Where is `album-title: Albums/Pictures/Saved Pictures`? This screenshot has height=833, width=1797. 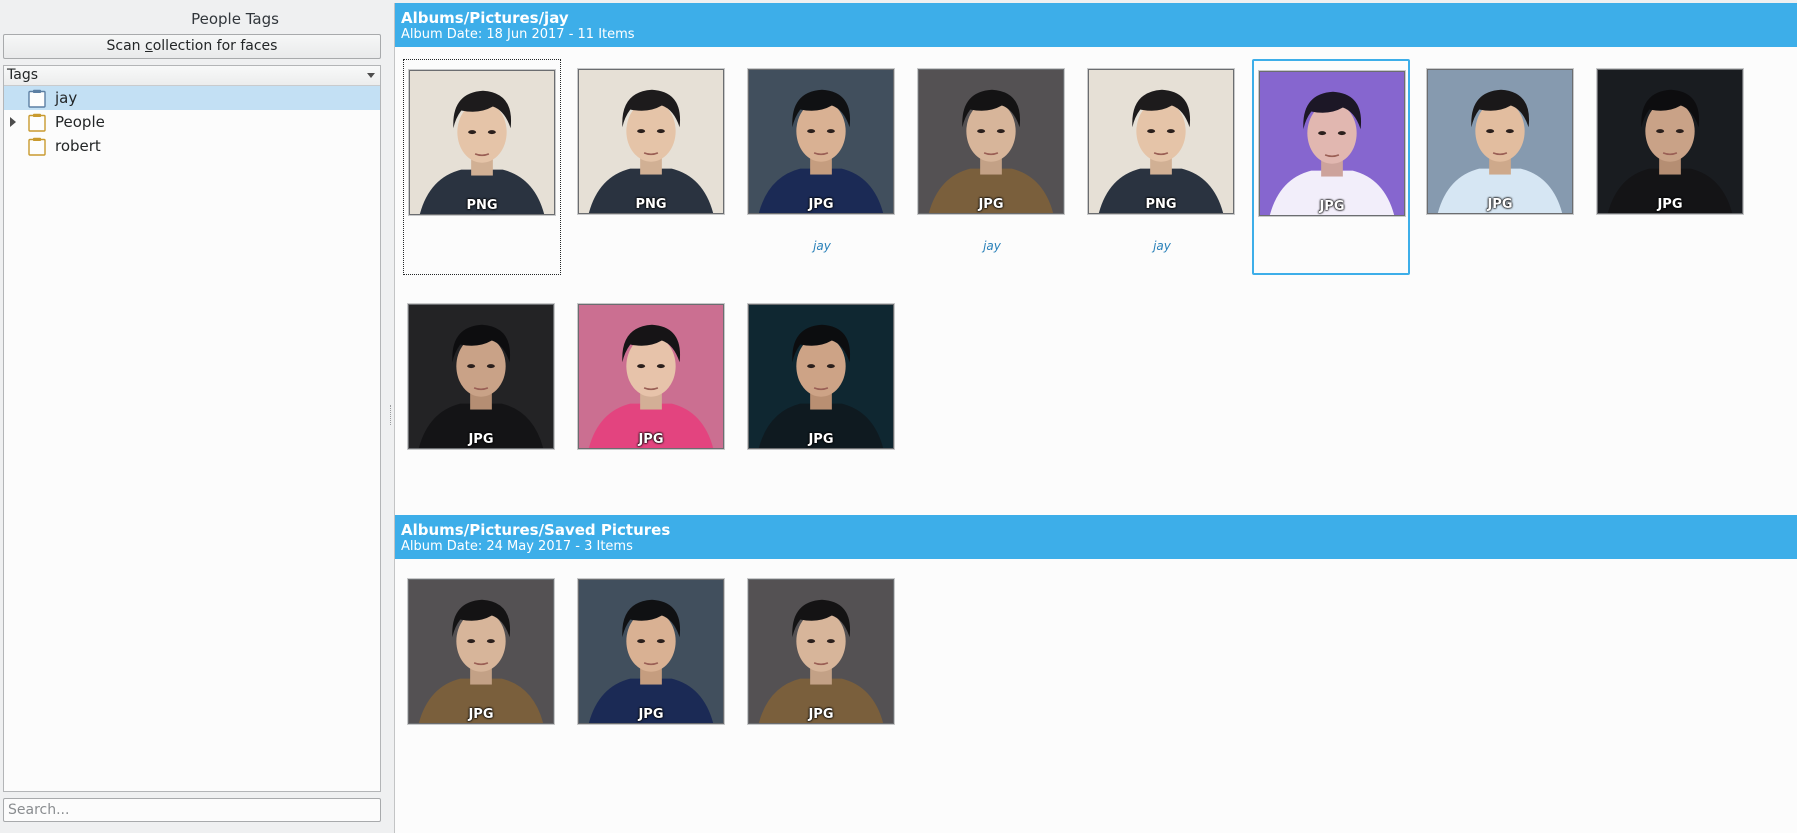 album-title: Albums/Pictures/Saved Pictures is located at coordinates (536, 530).